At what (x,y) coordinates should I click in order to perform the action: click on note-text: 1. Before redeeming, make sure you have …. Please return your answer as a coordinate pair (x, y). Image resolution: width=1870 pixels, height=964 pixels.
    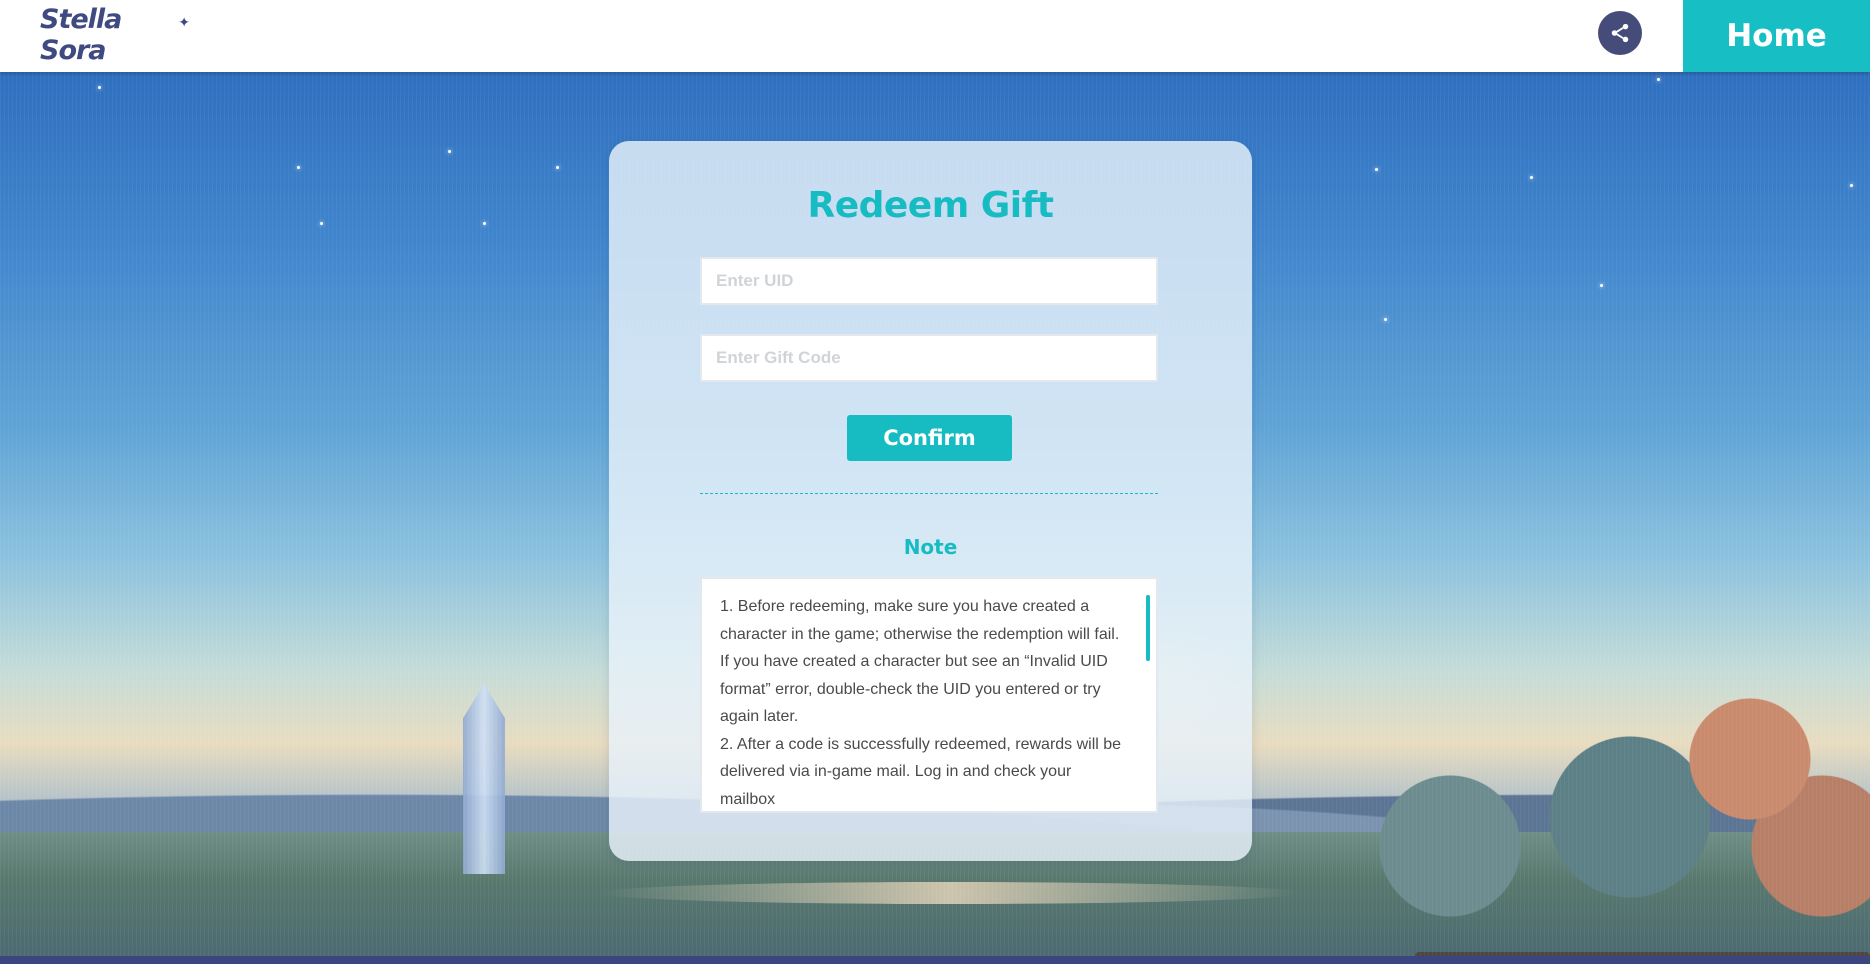
    Looking at the image, I should click on (925, 702).